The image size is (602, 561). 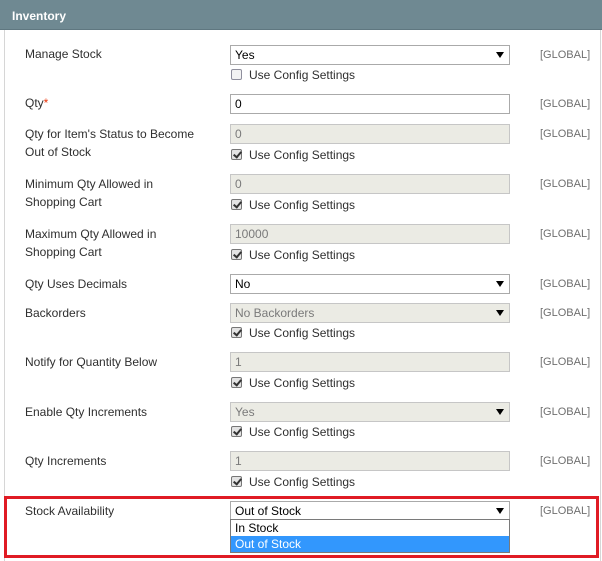 I want to click on scope-min-qty: [GLOBAL], so click(x=565, y=134).